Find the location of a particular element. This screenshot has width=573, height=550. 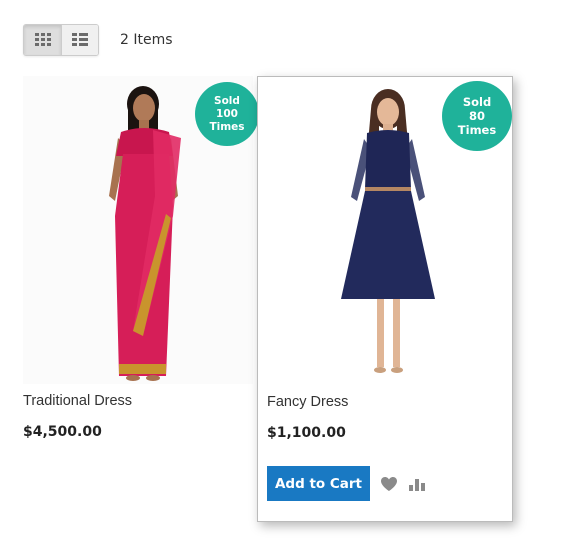

grid-view-icon is located at coordinates (42, 39).